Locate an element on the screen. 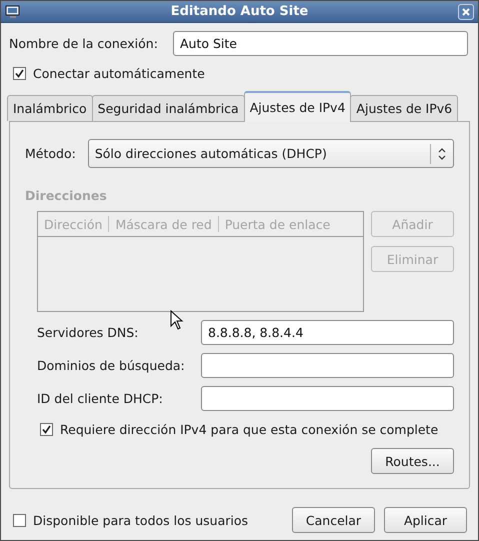 This screenshot has height=541, width=479. checkbox-label: Disponible para todos los usuarios is located at coordinates (140, 520).